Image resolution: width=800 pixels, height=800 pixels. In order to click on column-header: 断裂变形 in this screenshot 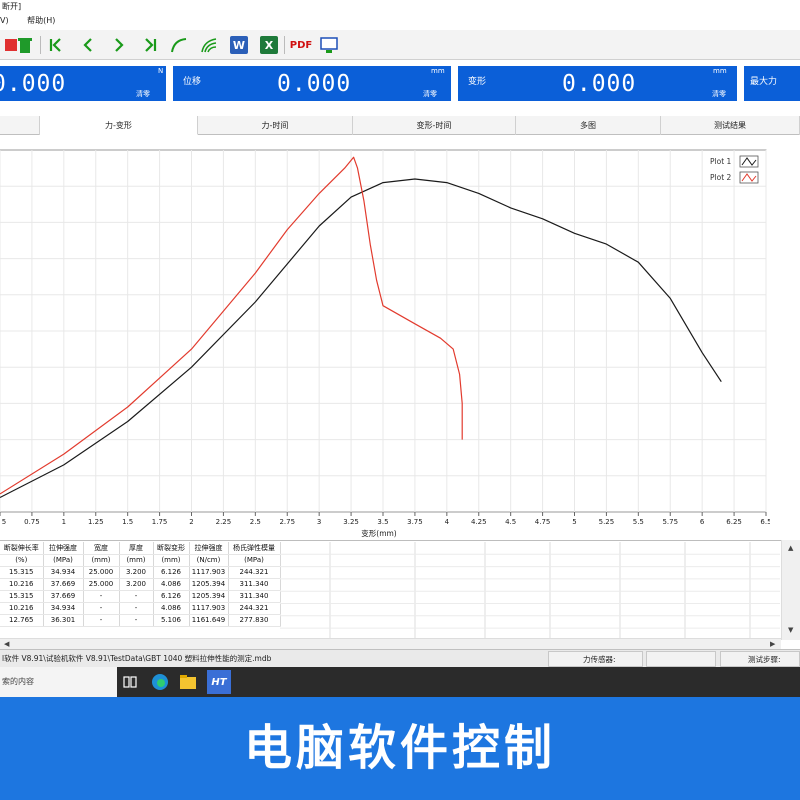, I will do `click(171, 548)`.